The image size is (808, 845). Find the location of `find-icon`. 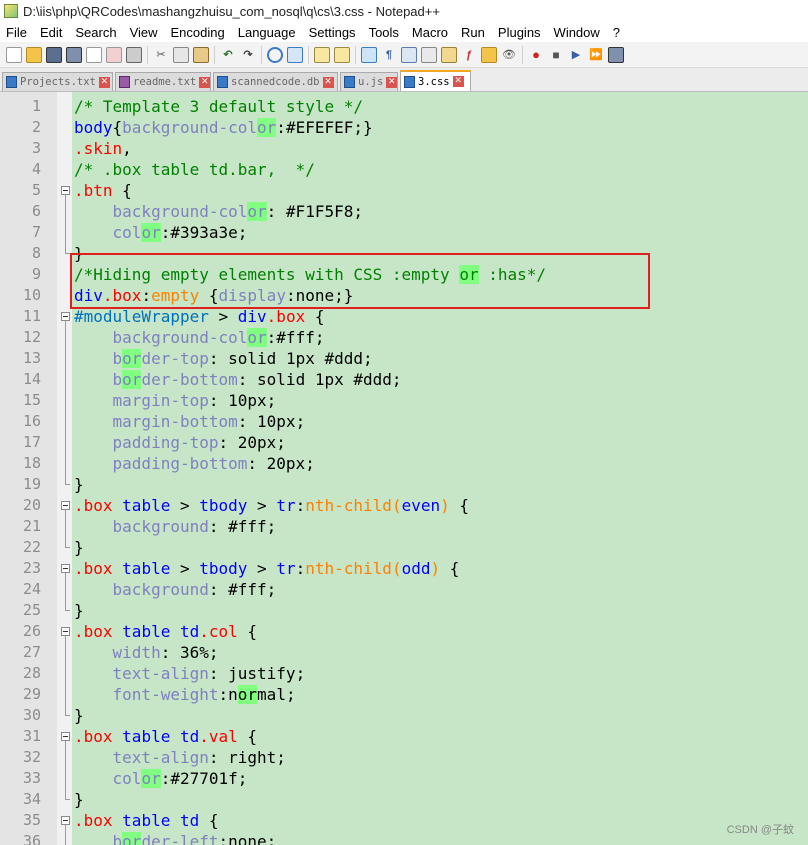

find-icon is located at coordinates (275, 54).